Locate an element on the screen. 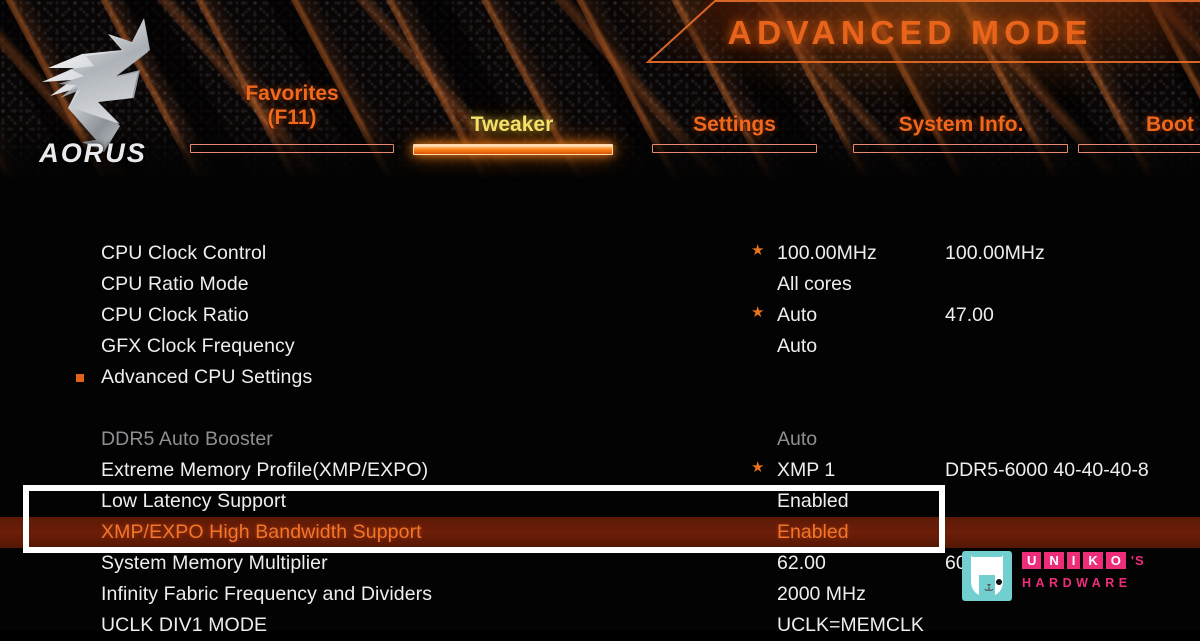  table-row: ★ CPU Clock Control 100.00MHz 100.00MHz is located at coordinates (600, 253).